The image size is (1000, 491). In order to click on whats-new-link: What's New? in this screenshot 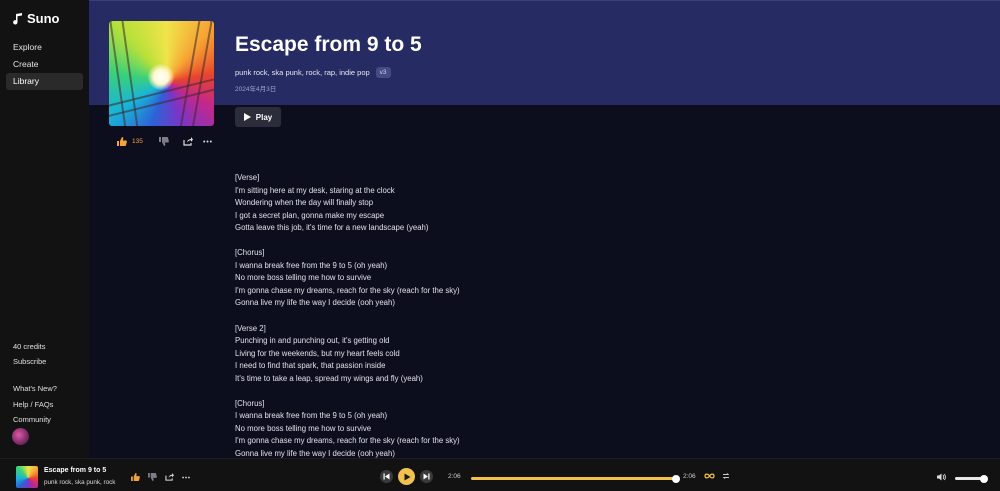, I will do `click(35, 388)`.